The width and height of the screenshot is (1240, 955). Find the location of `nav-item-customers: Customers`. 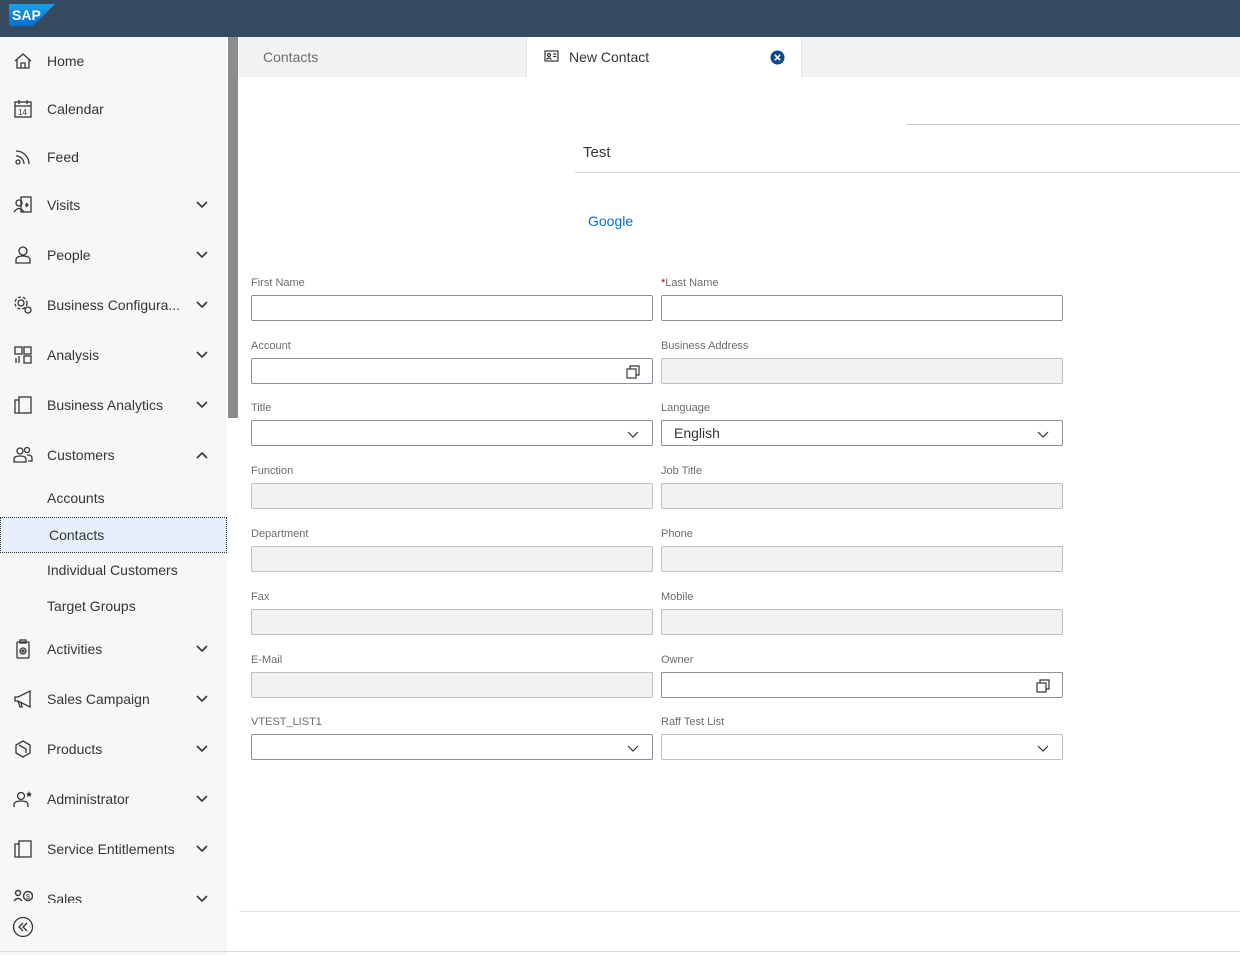

nav-item-customers: Customers is located at coordinates (113, 455).